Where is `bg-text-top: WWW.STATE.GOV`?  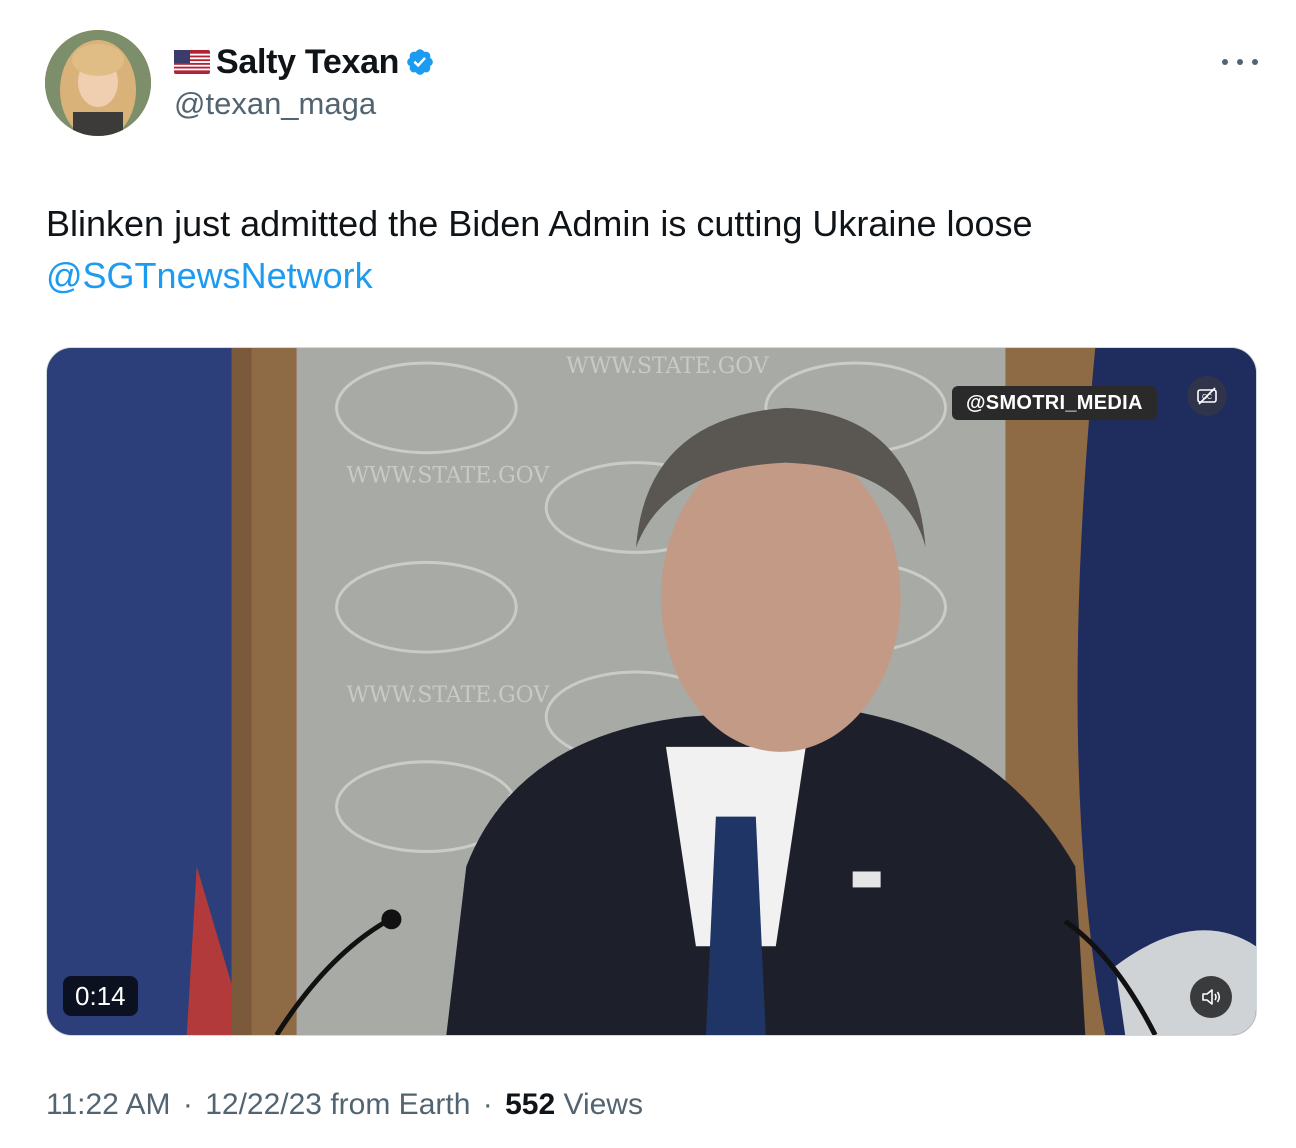
bg-text-top: WWW.STATE.GOV is located at coordinates (668, 366).